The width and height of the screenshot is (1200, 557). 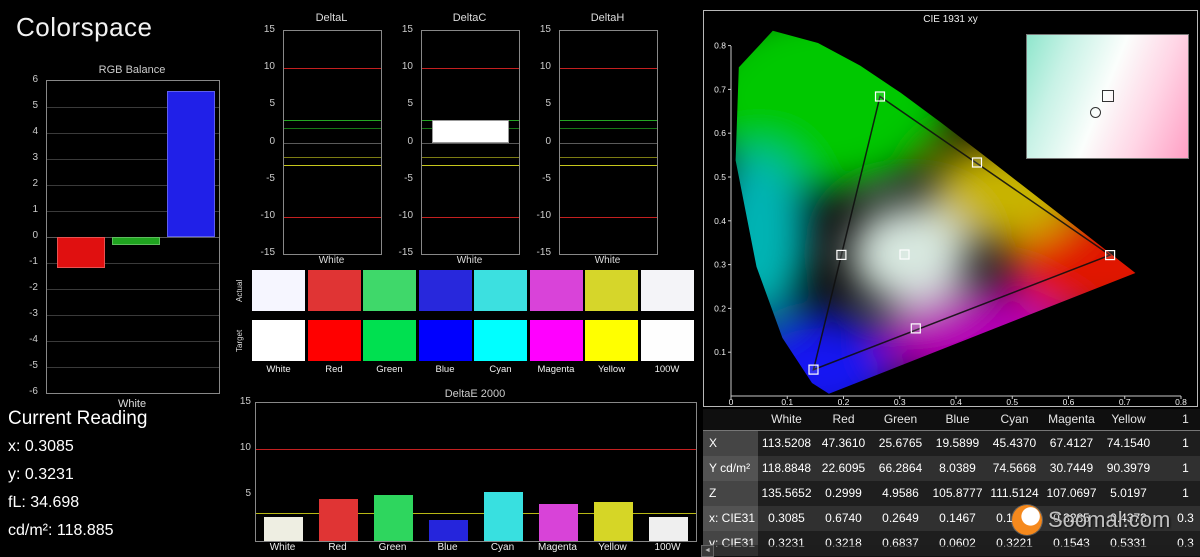 I want to click on rgb-y-tick-label: 6, so click(x=35, y=79).